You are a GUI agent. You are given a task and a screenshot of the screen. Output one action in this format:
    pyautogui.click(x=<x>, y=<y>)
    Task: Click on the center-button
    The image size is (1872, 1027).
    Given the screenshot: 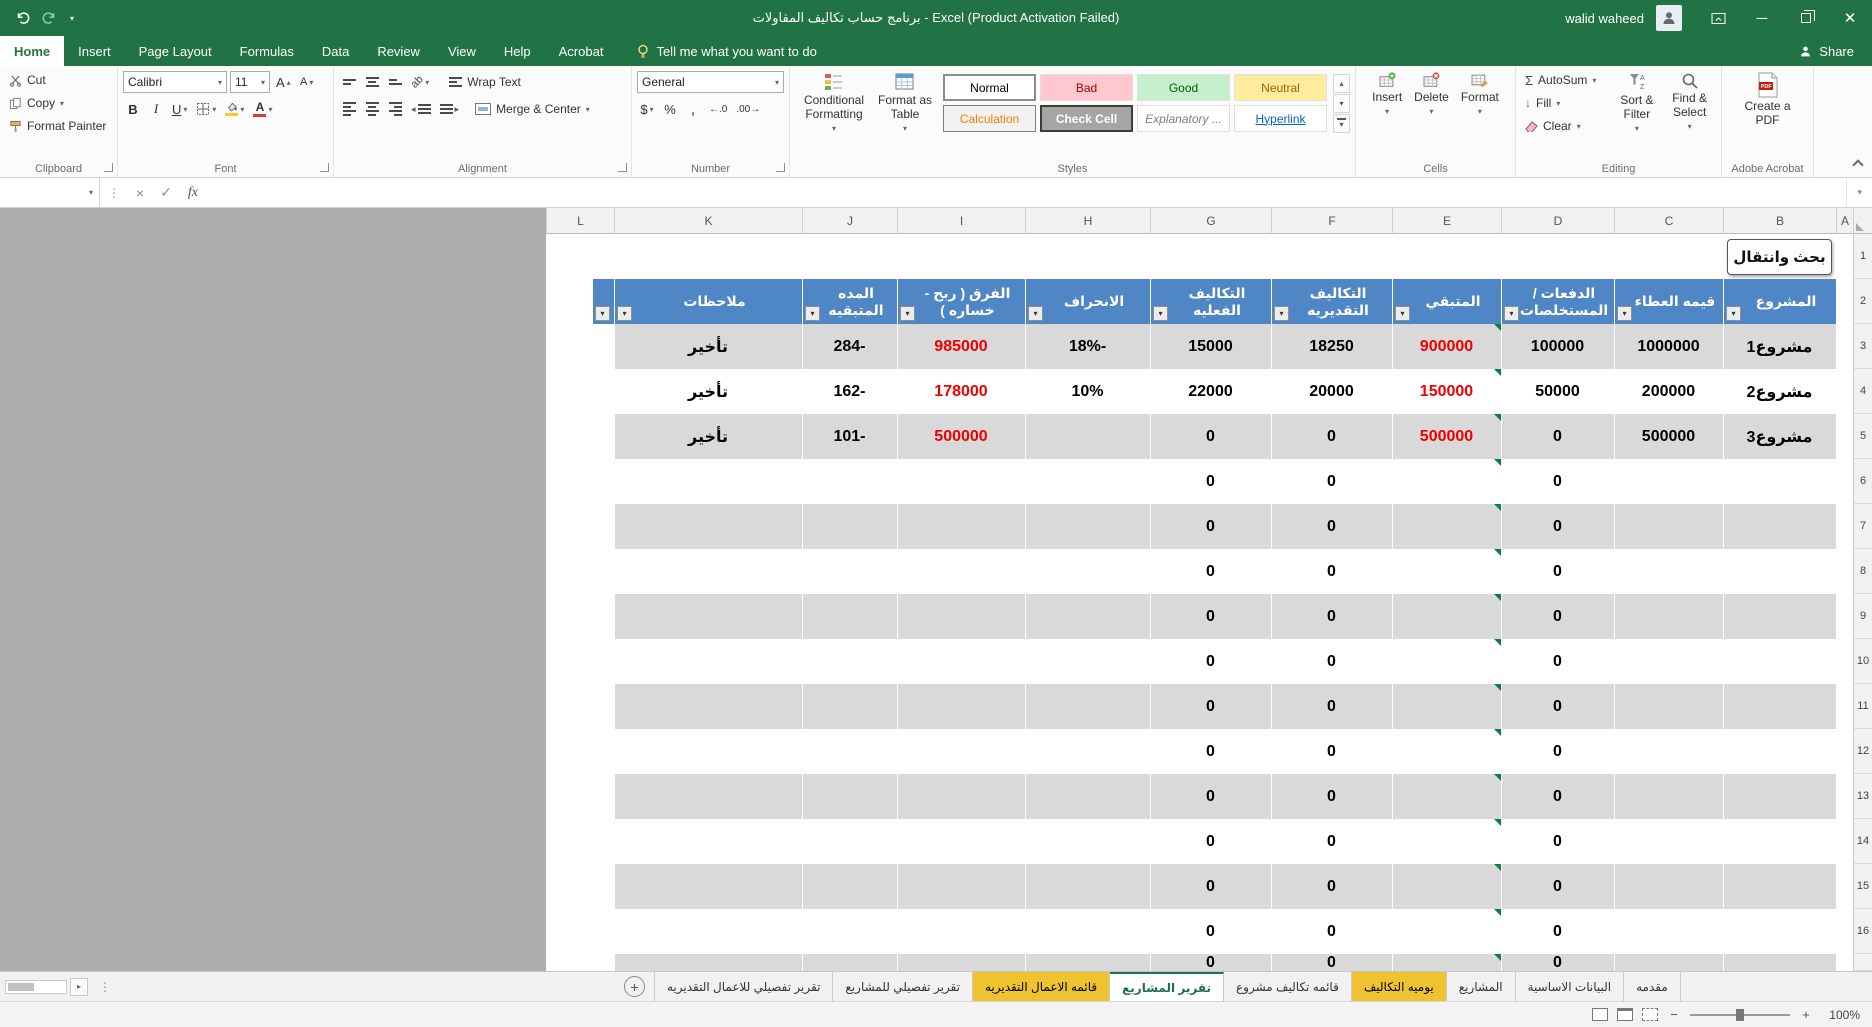 What is the action you would take?
    pyautogui.click(x=372, y=109)
    